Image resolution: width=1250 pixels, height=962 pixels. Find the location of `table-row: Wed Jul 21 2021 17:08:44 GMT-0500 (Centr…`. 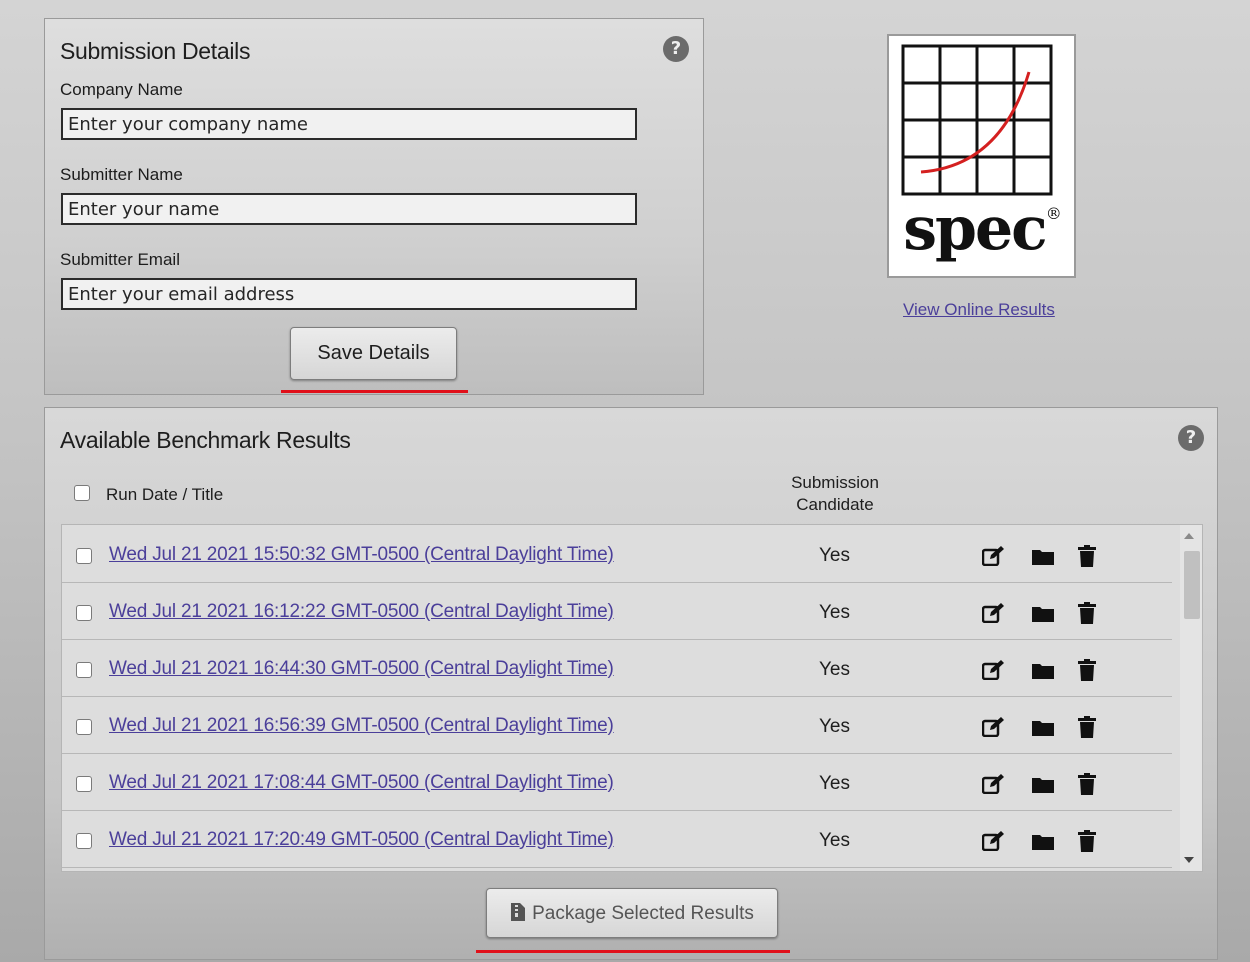

table-row: Wed Jul 21 2021 17:08:44 GMT-0500 (Centr… is located at coordinates (617, 782).